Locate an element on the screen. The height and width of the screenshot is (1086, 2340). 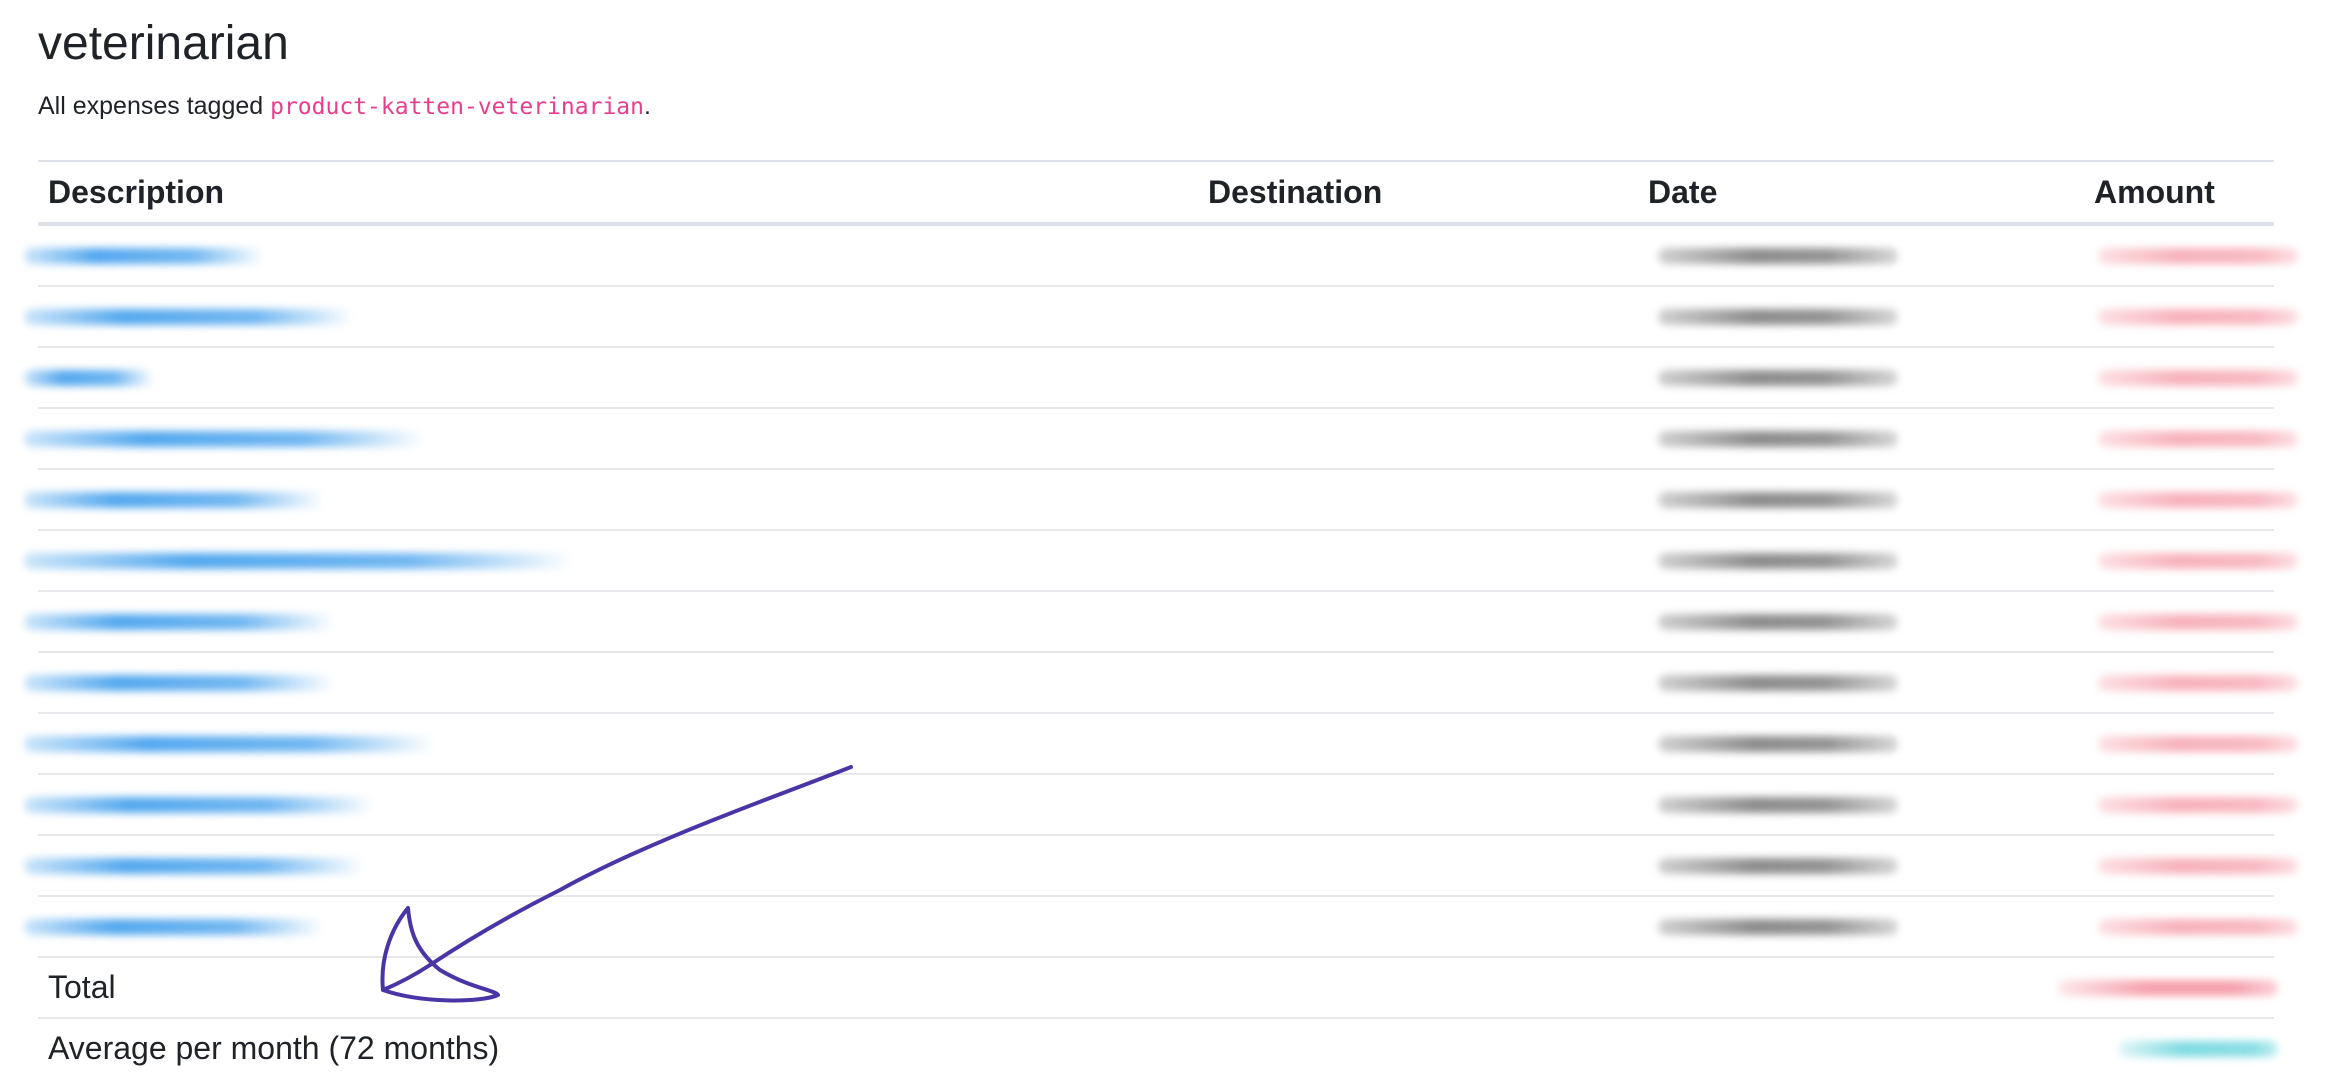
total-row: Total is located at coordinates (1158, 987).